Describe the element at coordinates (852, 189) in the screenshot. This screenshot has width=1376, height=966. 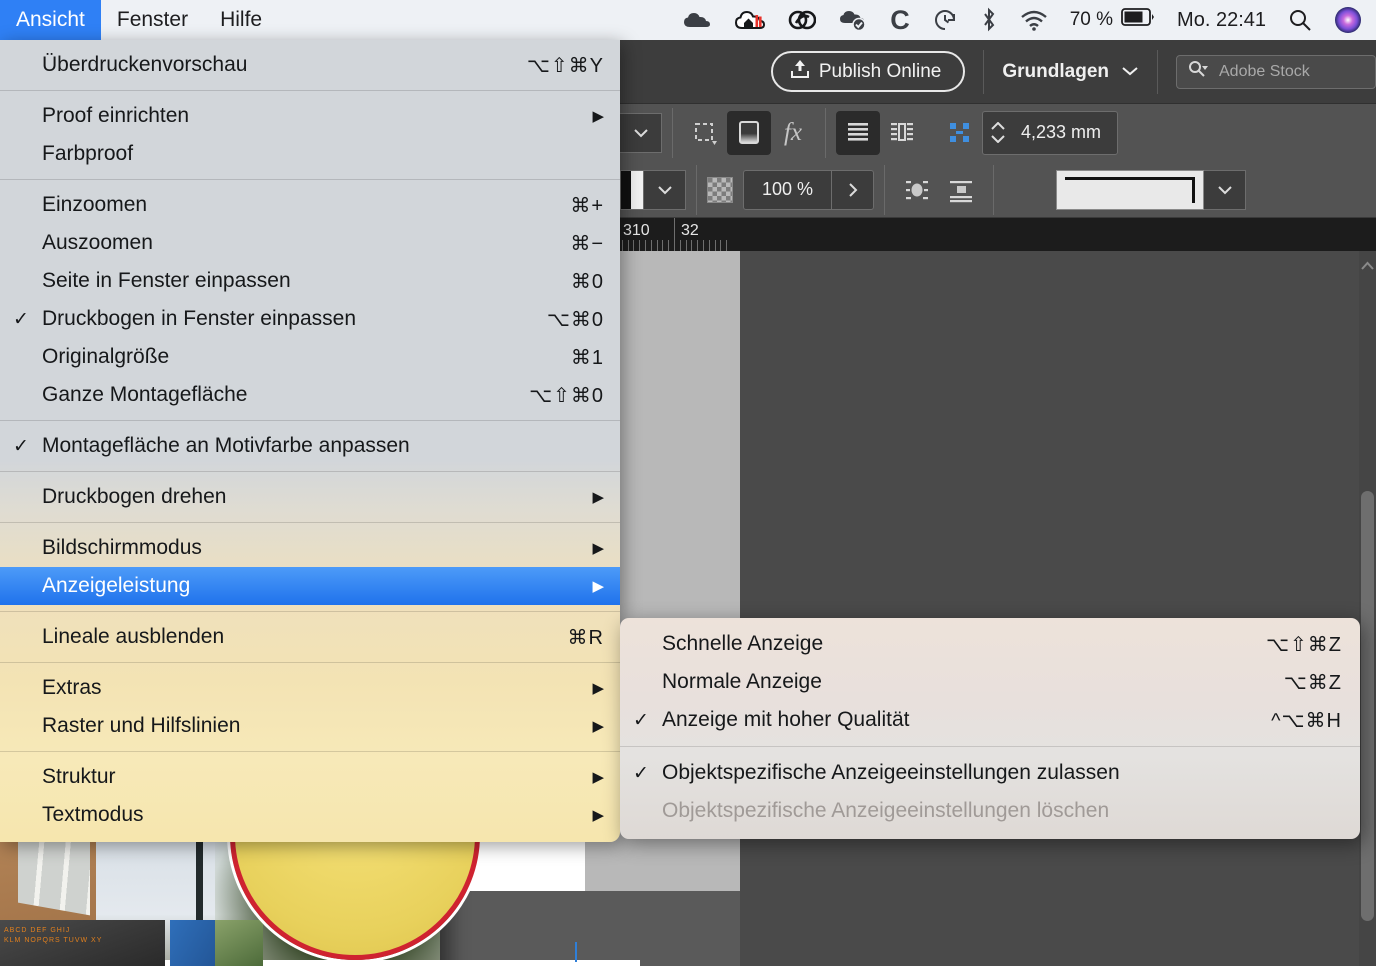
I see `chevron-right-icon` at that location.